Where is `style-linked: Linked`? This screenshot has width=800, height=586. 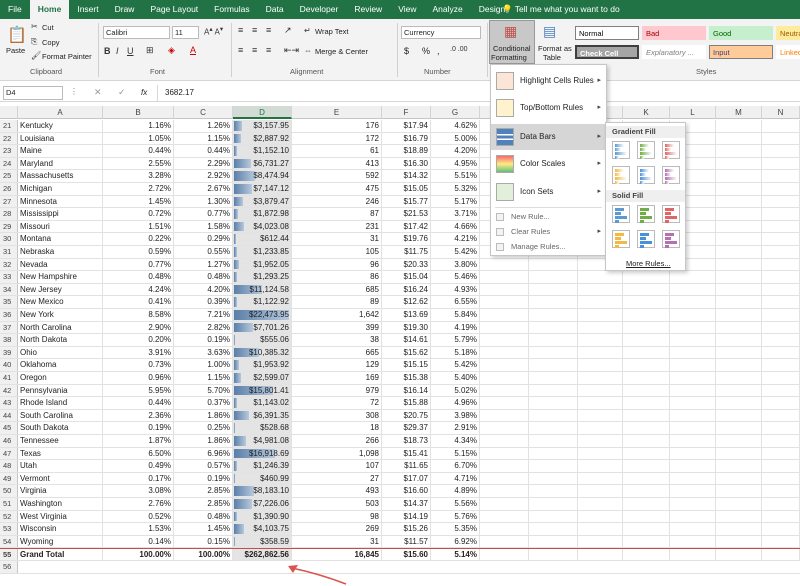
style-linked: Linked is located at coordinates (788, 52).